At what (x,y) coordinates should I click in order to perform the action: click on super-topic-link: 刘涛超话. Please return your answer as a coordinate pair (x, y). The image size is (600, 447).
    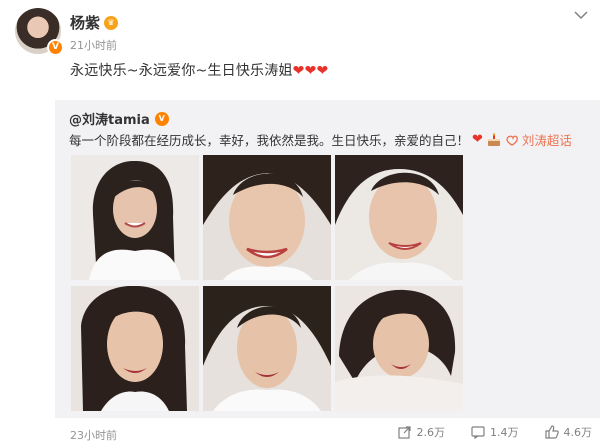
    Looking at the image, I should click on (547, 139).